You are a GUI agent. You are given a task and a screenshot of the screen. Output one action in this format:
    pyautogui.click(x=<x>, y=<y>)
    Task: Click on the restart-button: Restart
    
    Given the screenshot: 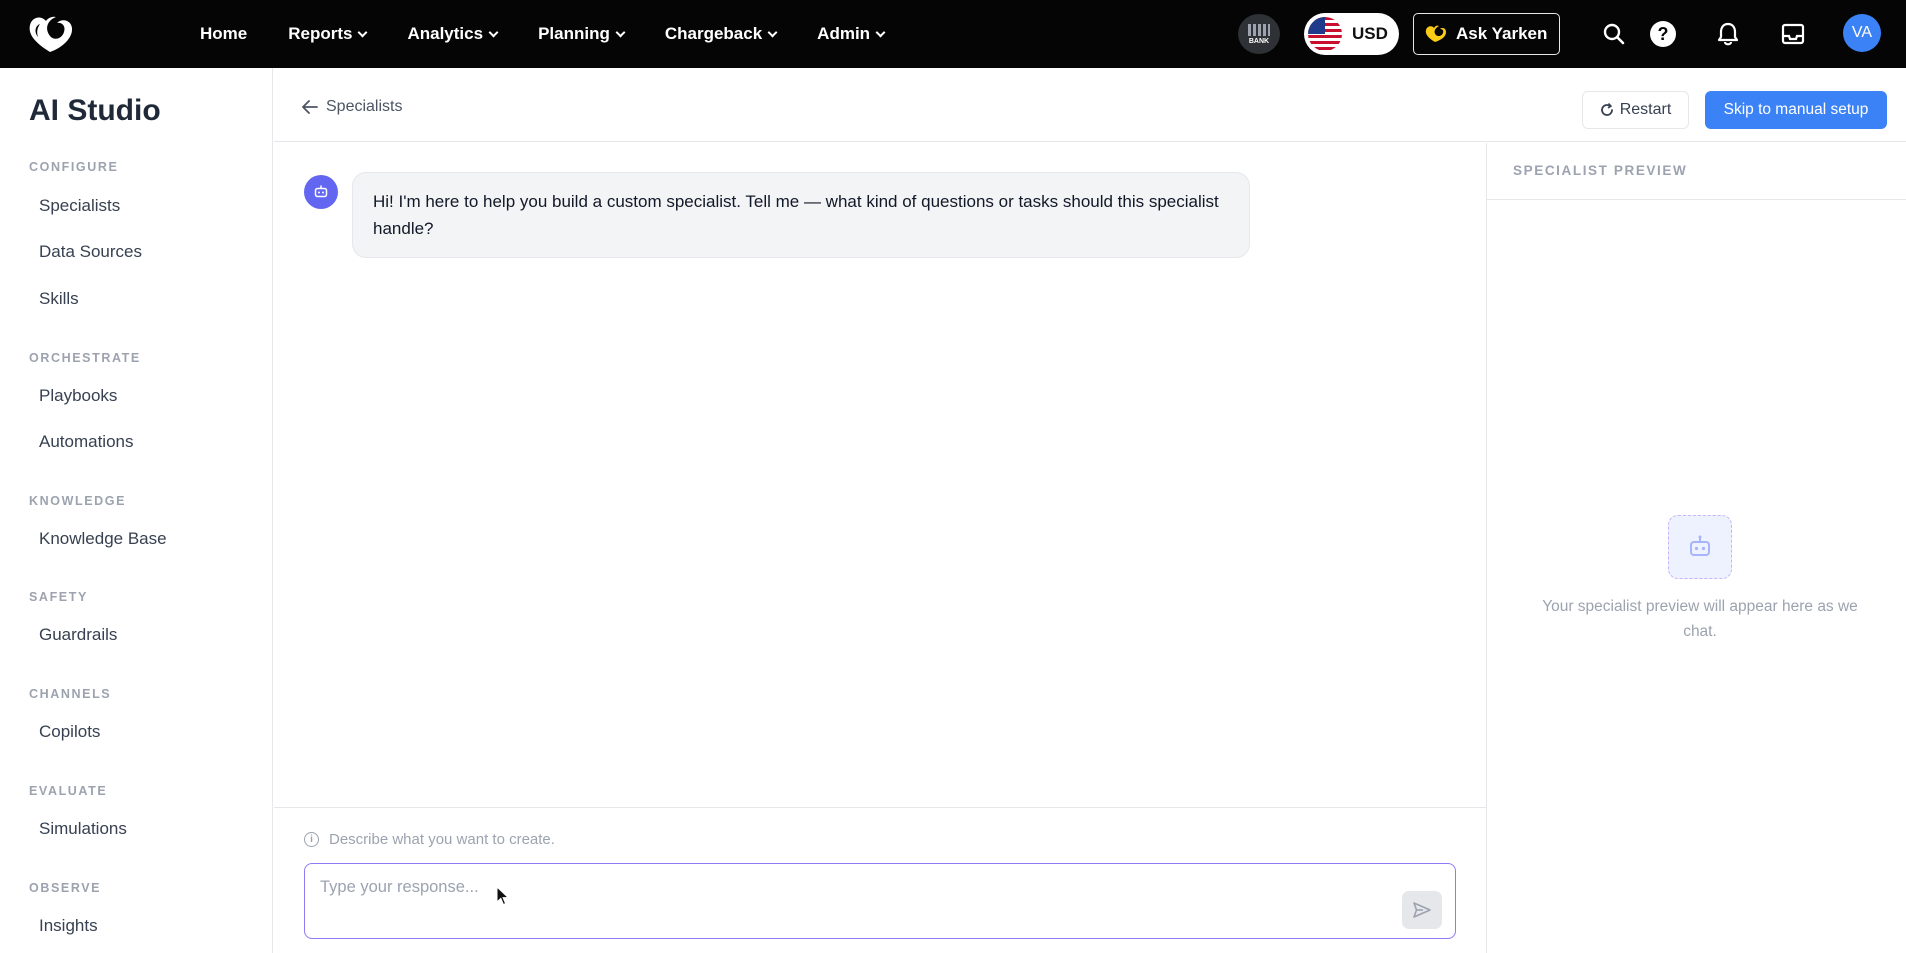 What is the action you would take?
    pyautogui.click(x=1635, y=110)
    